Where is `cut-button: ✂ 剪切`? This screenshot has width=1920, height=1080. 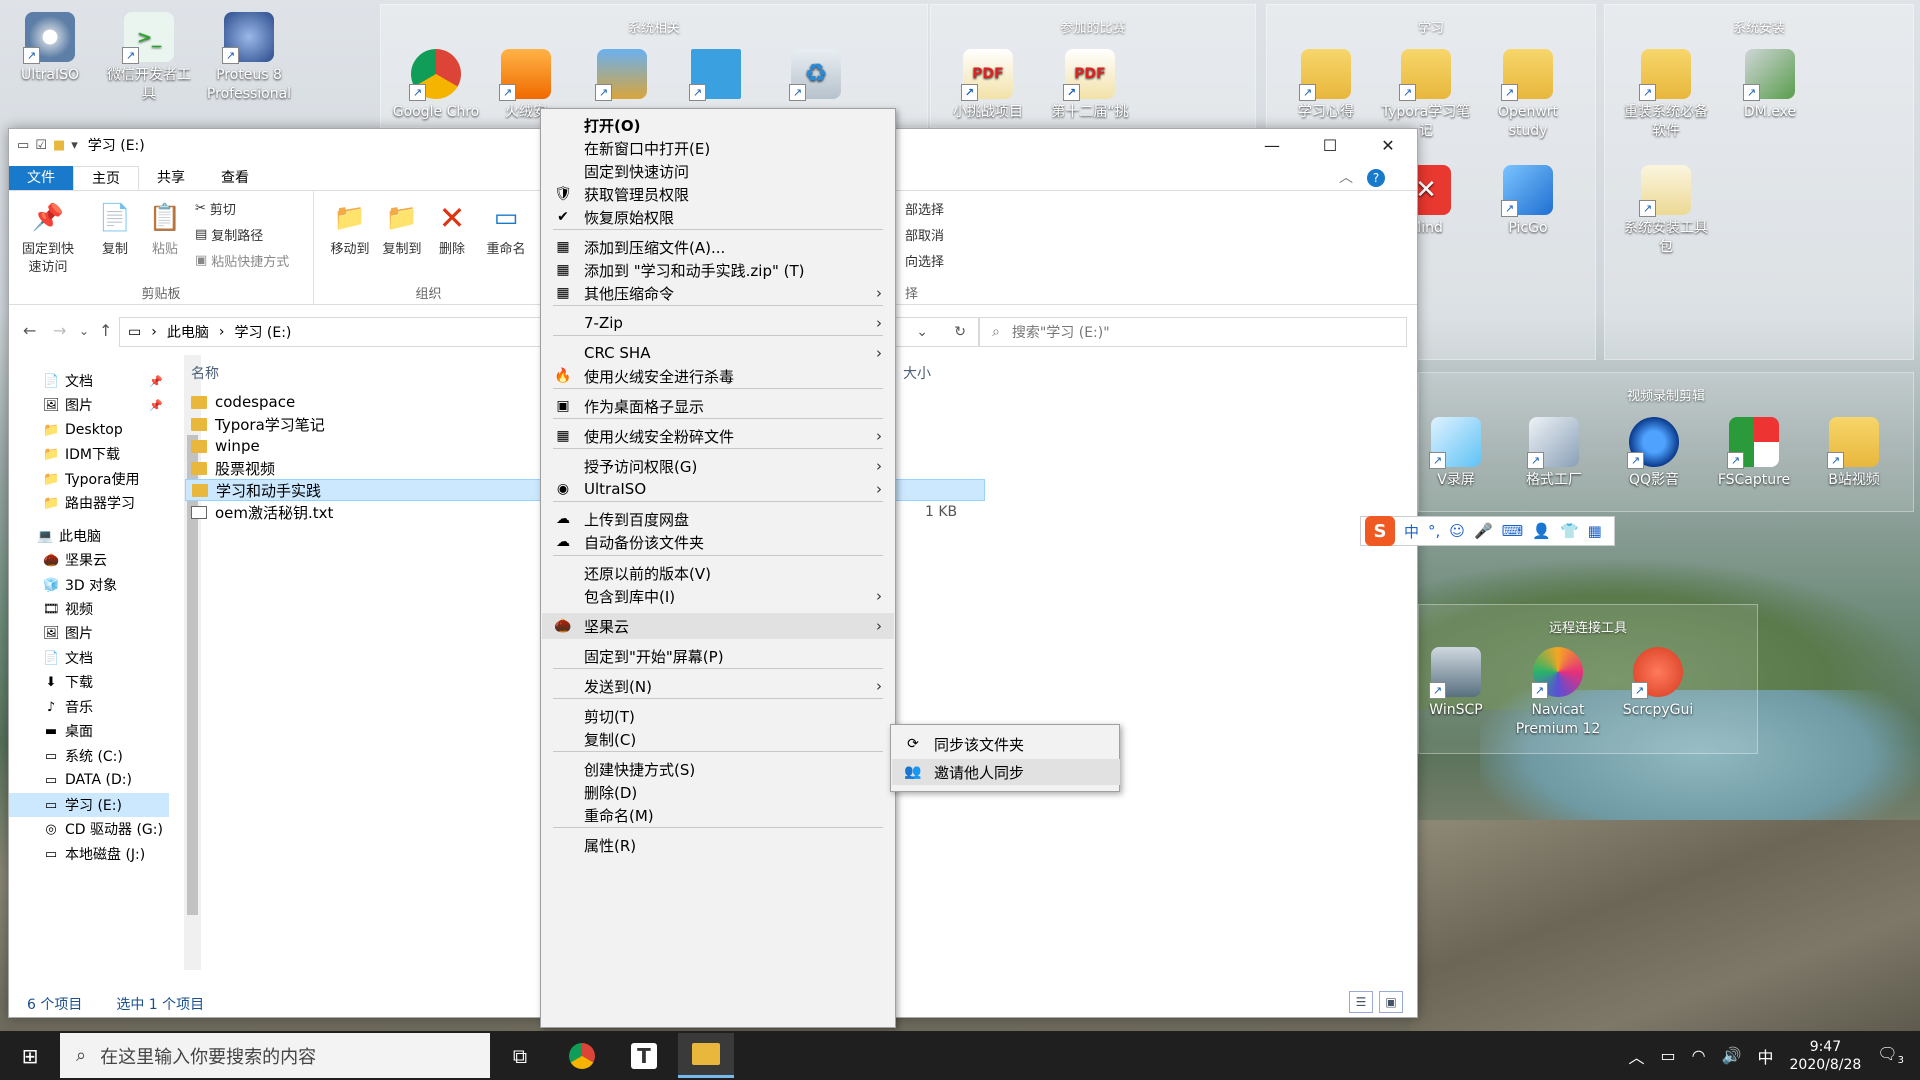 cut-button: ✂ 剪切 is located at coordinates (215, 208).